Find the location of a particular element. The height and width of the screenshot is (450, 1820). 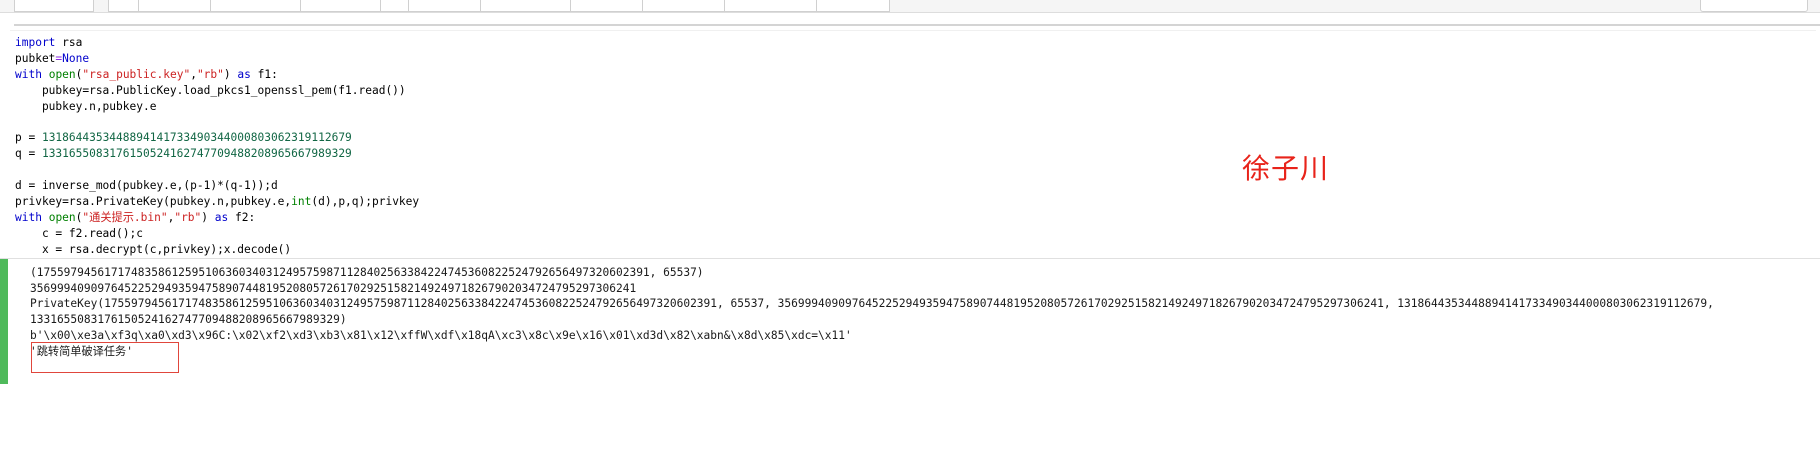

input-output-divider is located at coordinates (910, 258).